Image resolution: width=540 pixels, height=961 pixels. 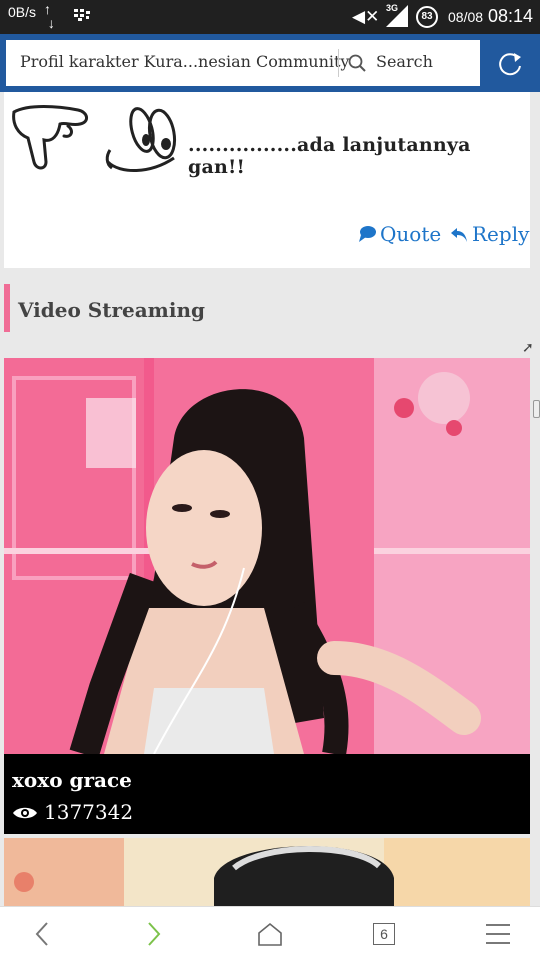 I want to click on section-marker, so click(x=7, y=308).